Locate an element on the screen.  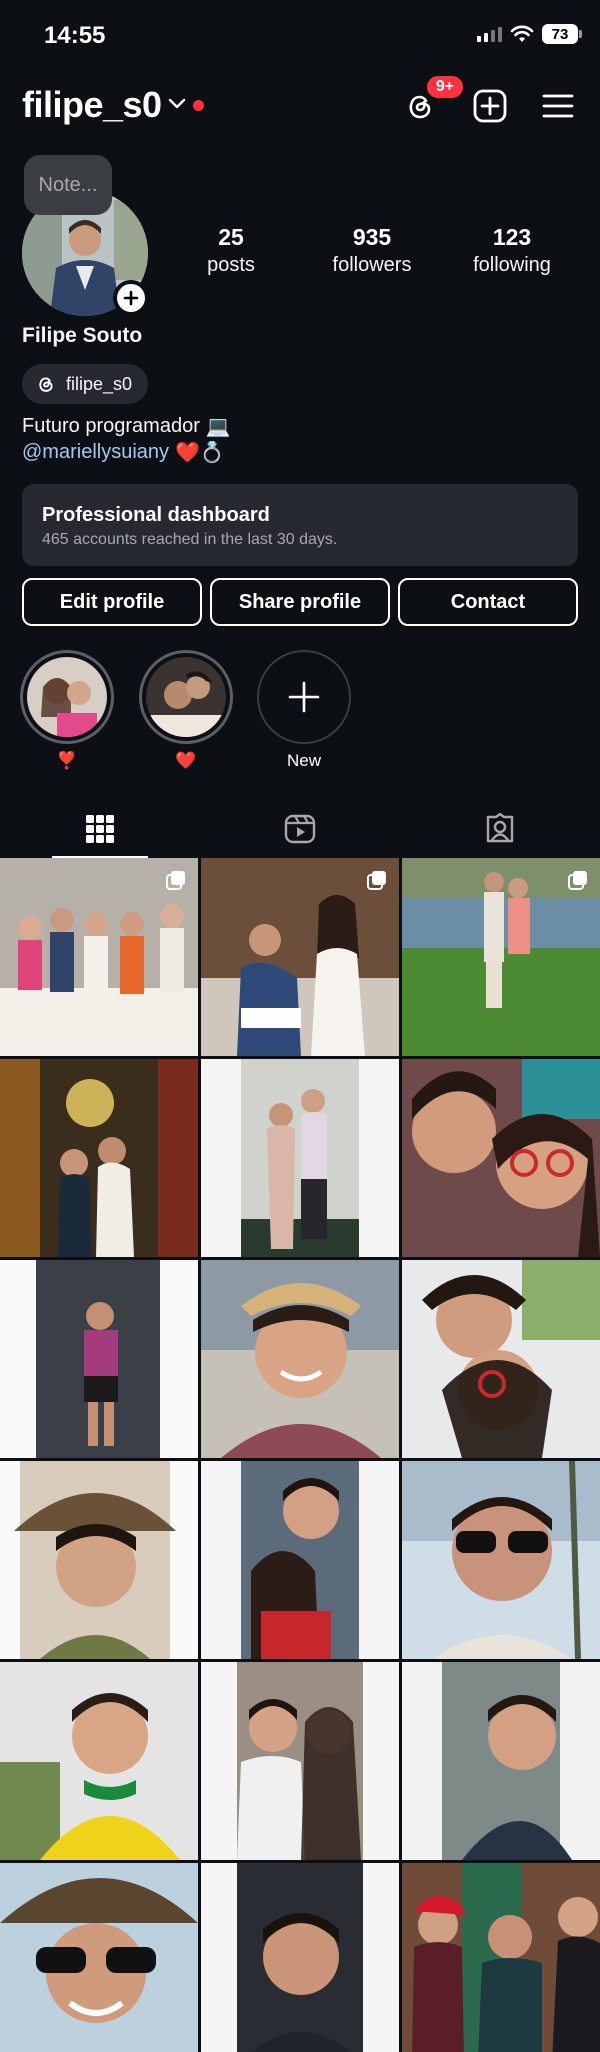
tab-tagged is located at coordinates (500, 829).